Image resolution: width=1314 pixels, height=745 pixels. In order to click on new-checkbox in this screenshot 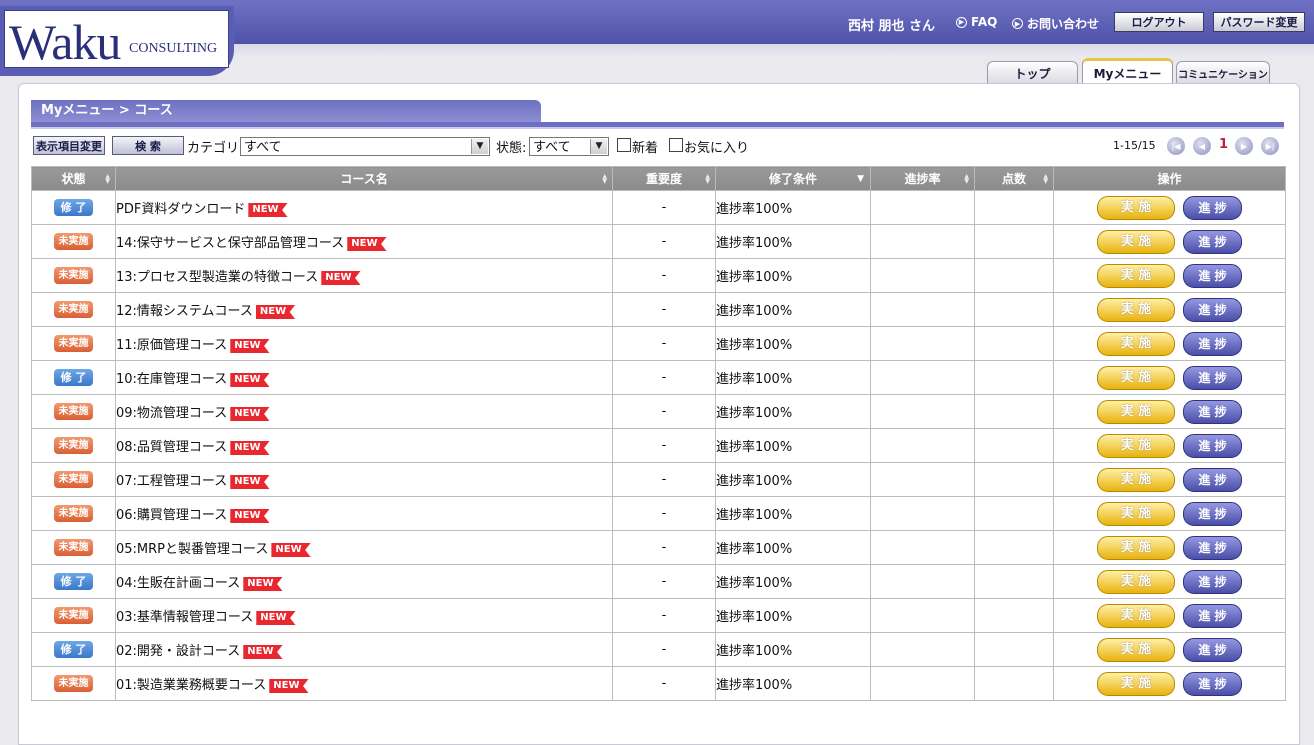, I will do `click(624, 145)`.